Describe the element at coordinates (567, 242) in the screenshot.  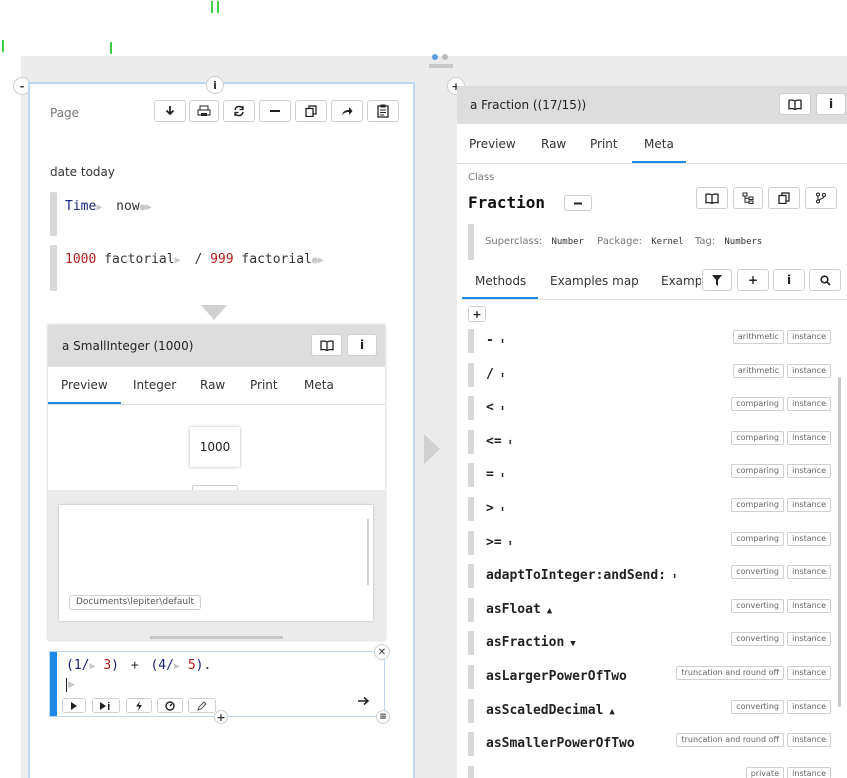
I see `superclass-value: Number` at that location.